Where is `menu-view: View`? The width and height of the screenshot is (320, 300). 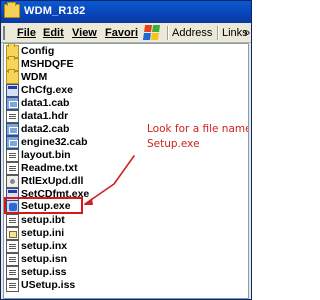
menu-view: View is located at coordinates (84, 33).